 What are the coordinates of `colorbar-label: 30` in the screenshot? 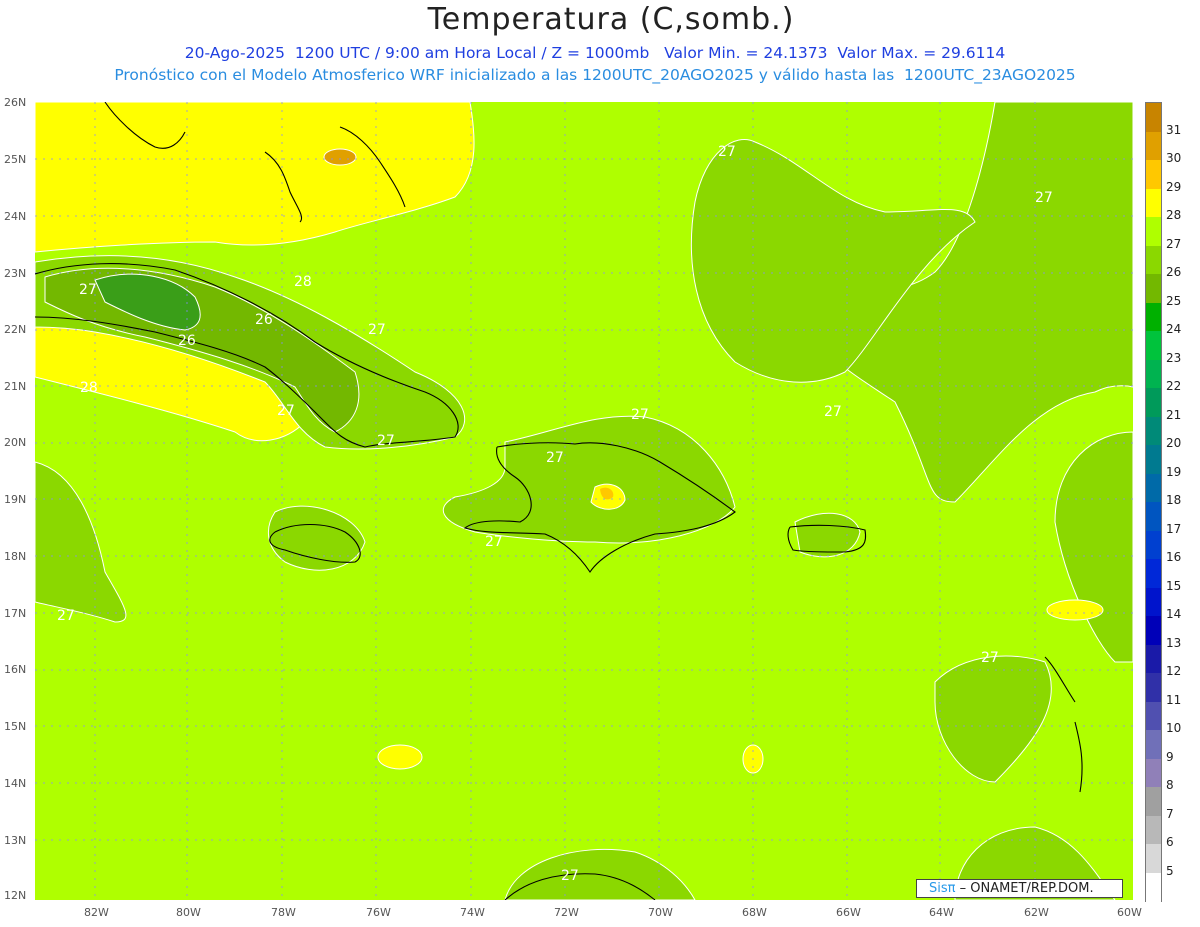 It's located at (1174, 158).